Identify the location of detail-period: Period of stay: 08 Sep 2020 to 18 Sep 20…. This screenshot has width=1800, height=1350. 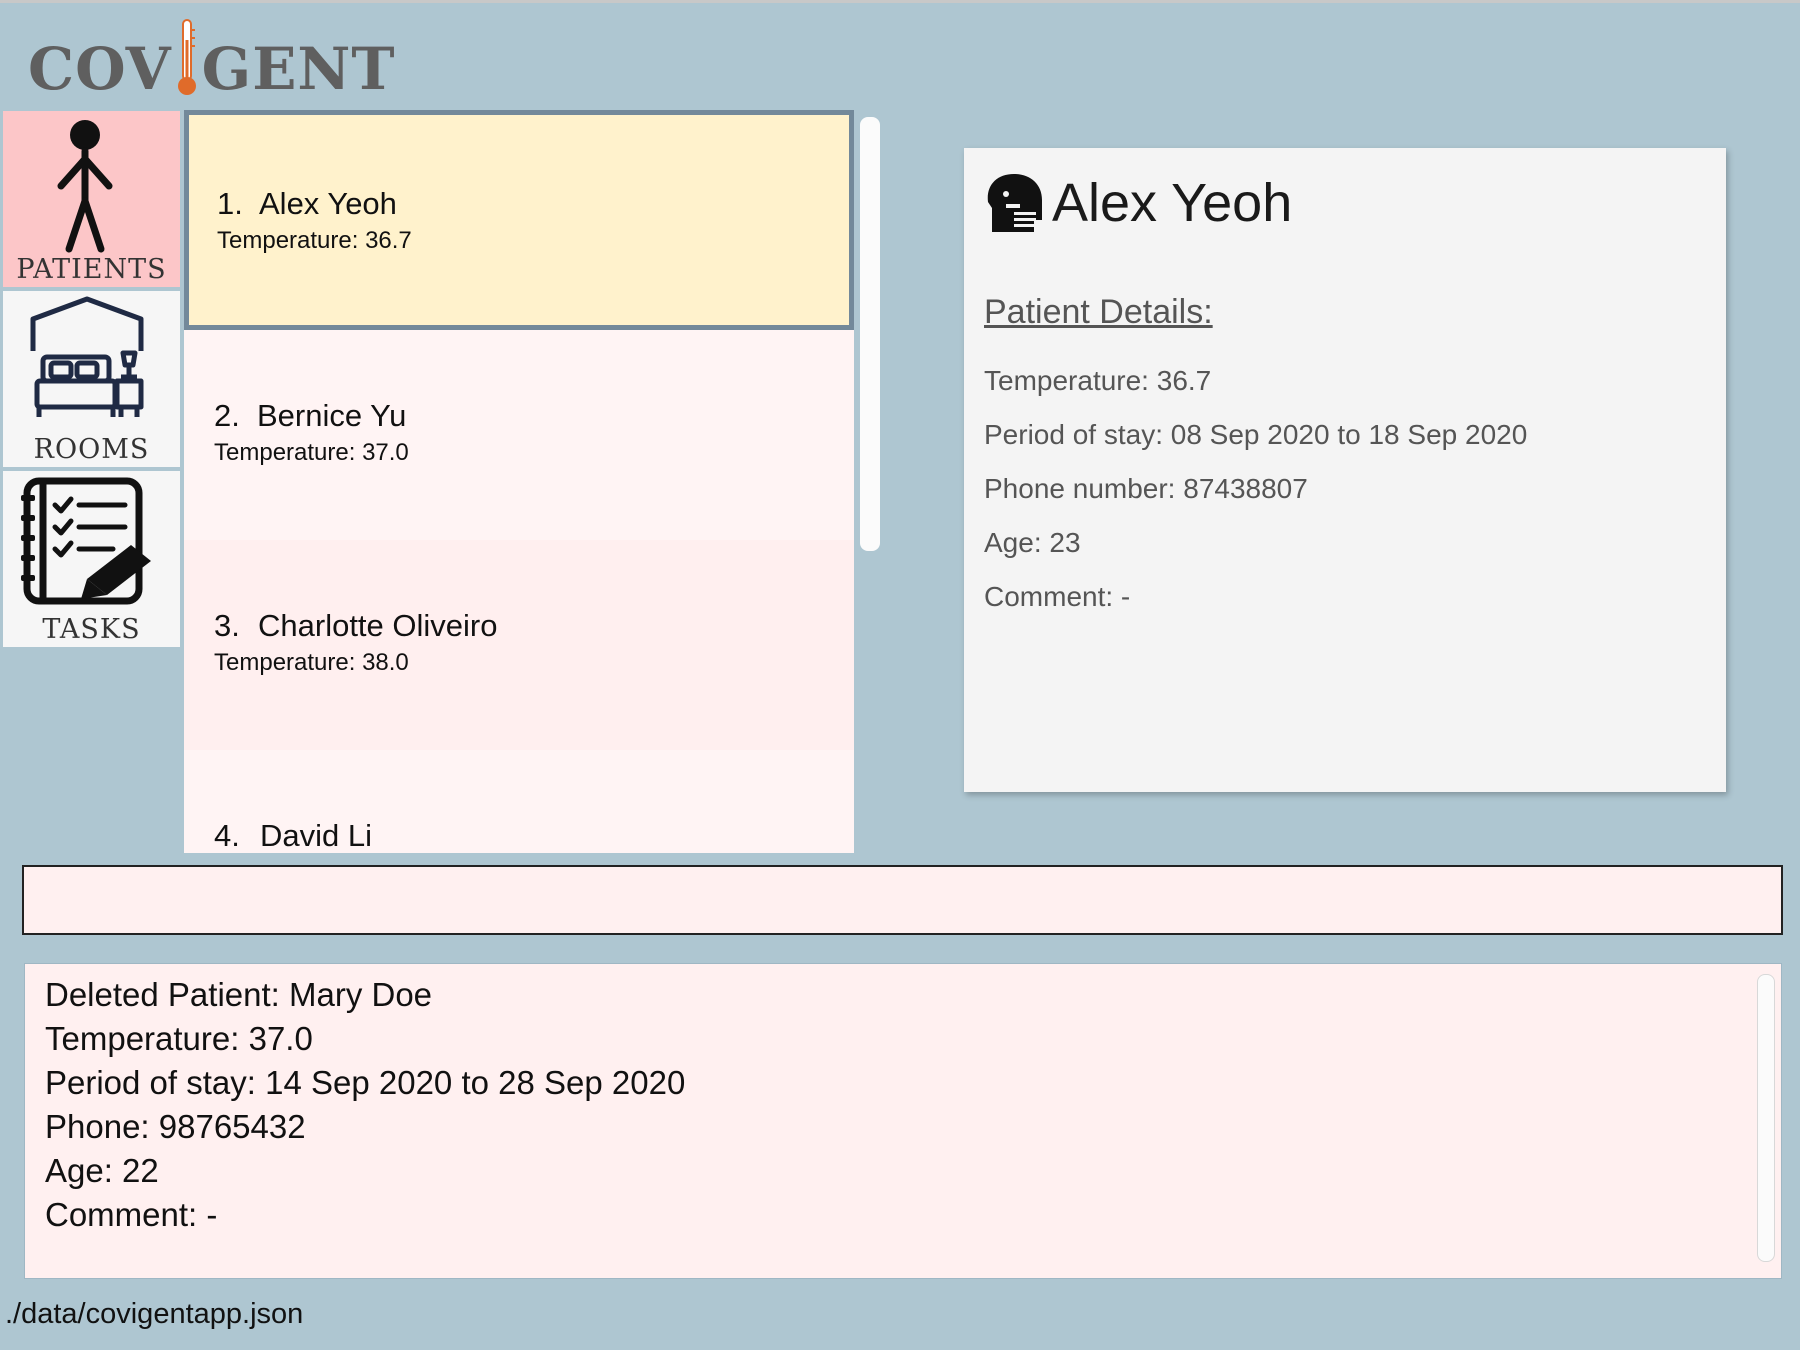
(1256, 434).